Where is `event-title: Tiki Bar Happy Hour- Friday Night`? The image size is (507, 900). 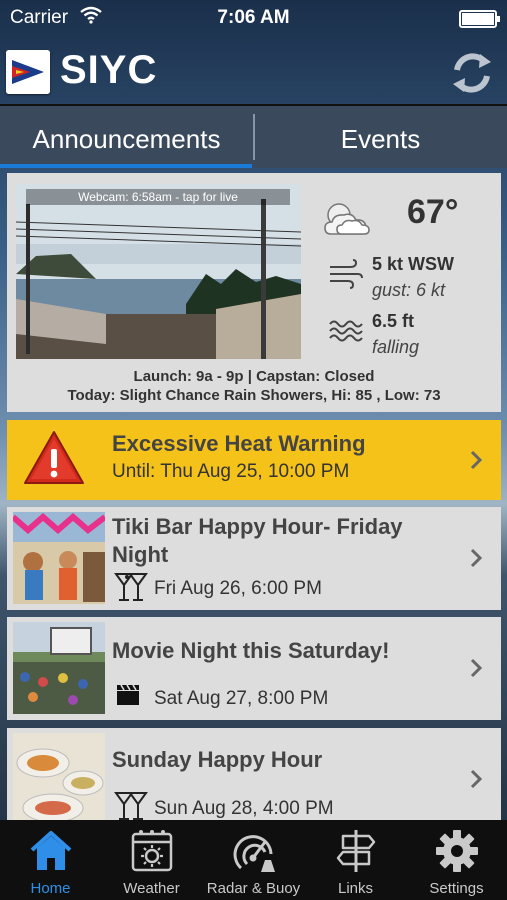
event-title: Tiki Bar Happy Hour- Friday Night is located at coordinates (257, 540).